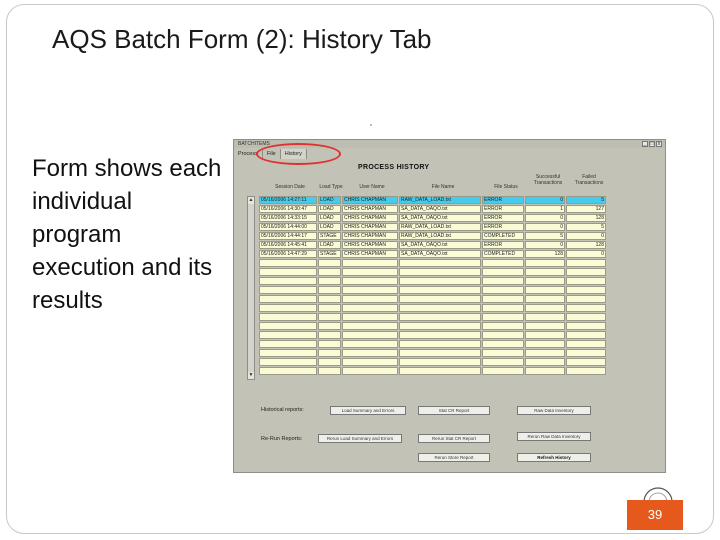 The width and height of the screenshot is (720, 540). I want to click on table-cell: COMPLETED, so click(503, 254).